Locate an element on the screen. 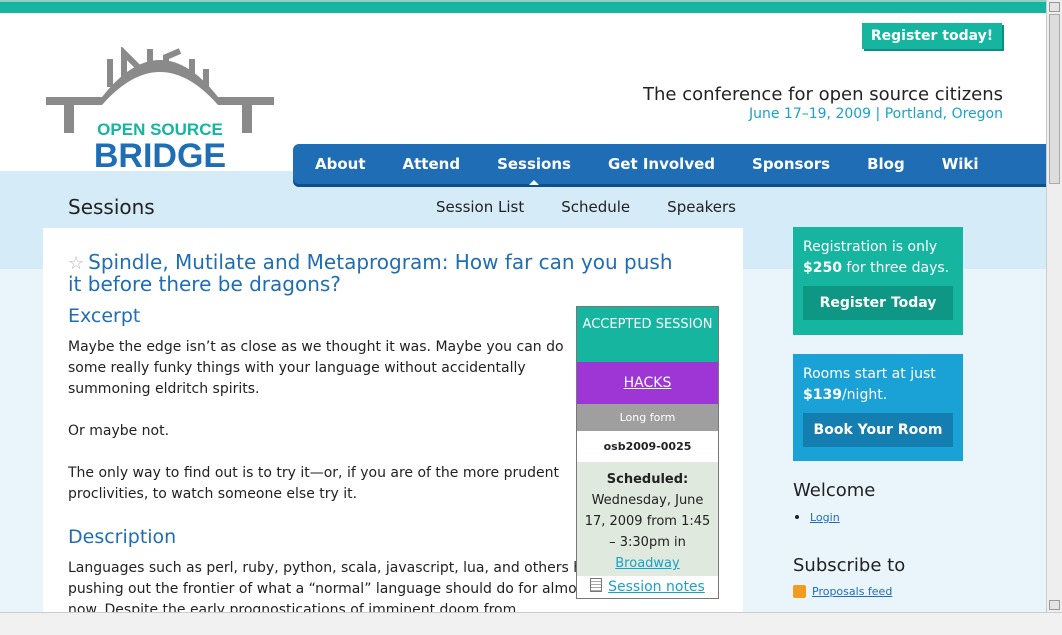 The image size is (1062, 635). excerpt-heading: Excerpt is located at coordinates (104, 316).